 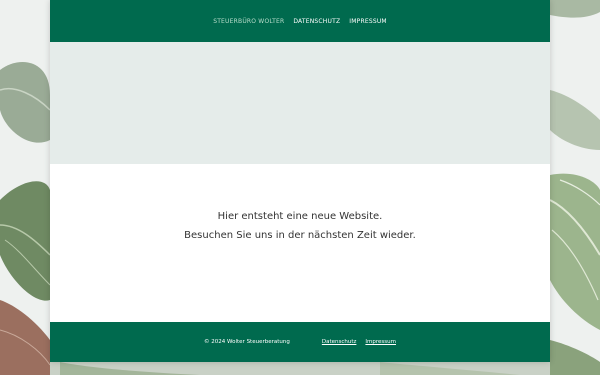 I want to click on footer-link-impressum: Impressum, so click(x=380, y=342).